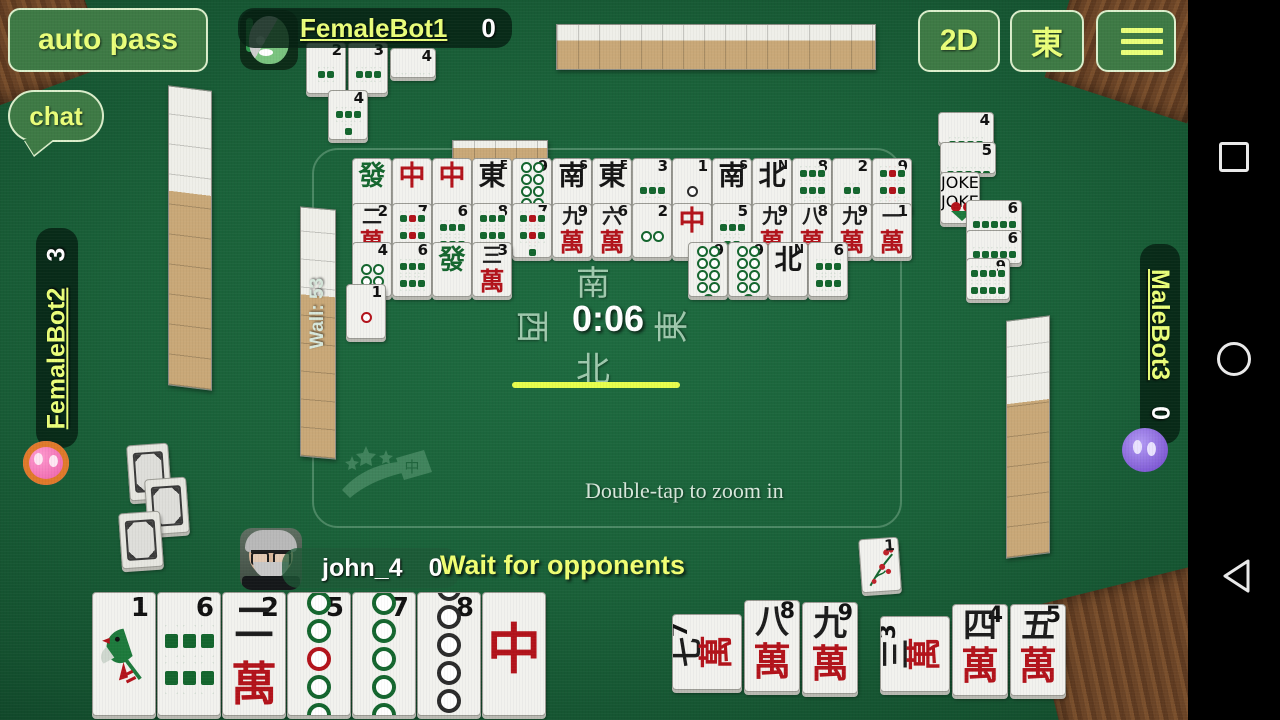 This screenshot has width=1280, height=720. Describe the element at coordinates (488, 27) in the screenshot. I see `player-score-top: 0` at that location.